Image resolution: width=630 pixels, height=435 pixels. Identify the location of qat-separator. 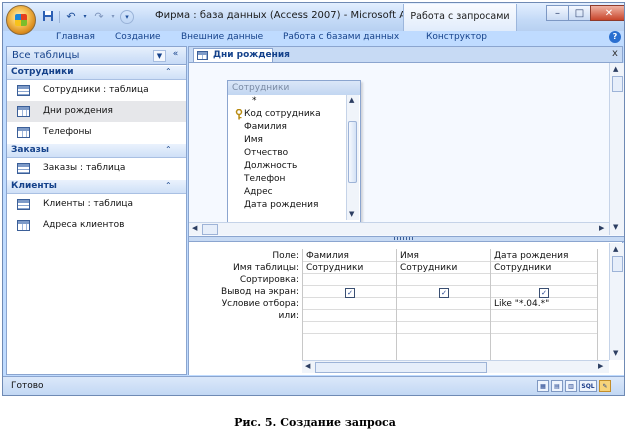
(59, 17).